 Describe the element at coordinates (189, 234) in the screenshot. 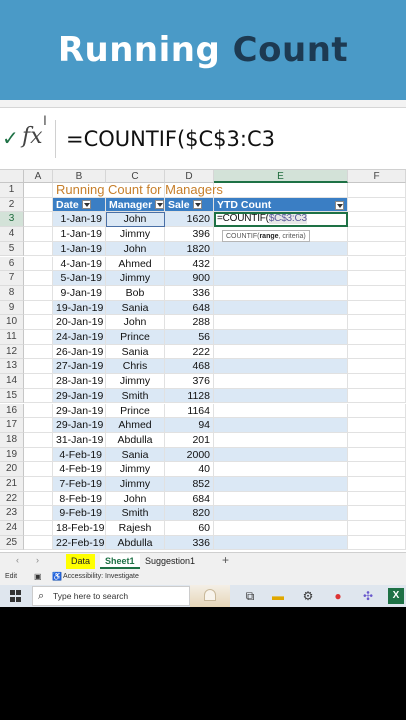

I see `sale-cell: 396` at that location.